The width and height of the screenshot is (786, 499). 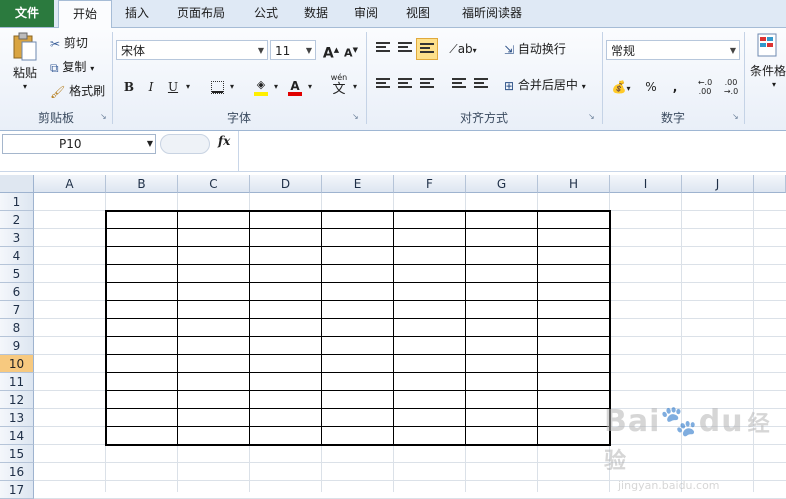 I want to click on borders-button, so click(x=217, y=87).